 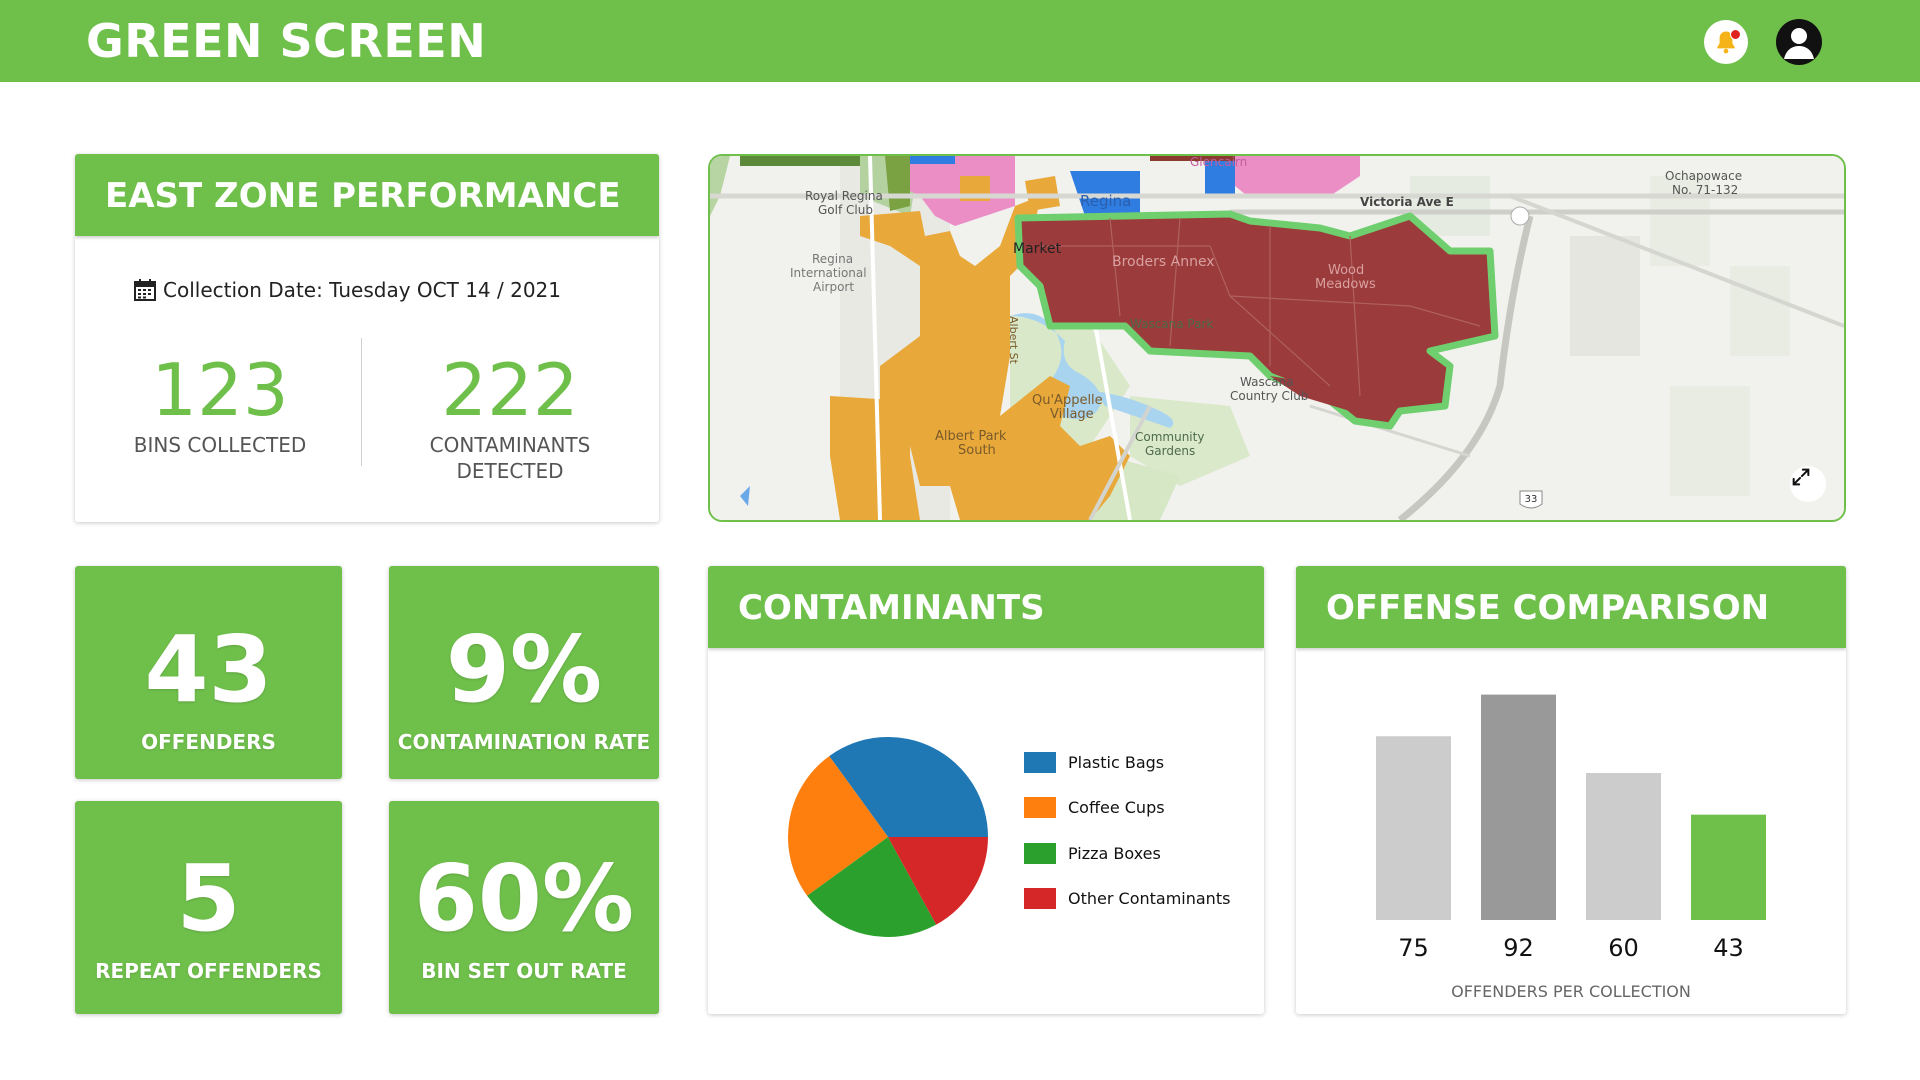 What do you see at coordinates (971, 436) in the screenshot?
I see `map-label-albert-park: Albert Park` at bounding box center [971, 436].